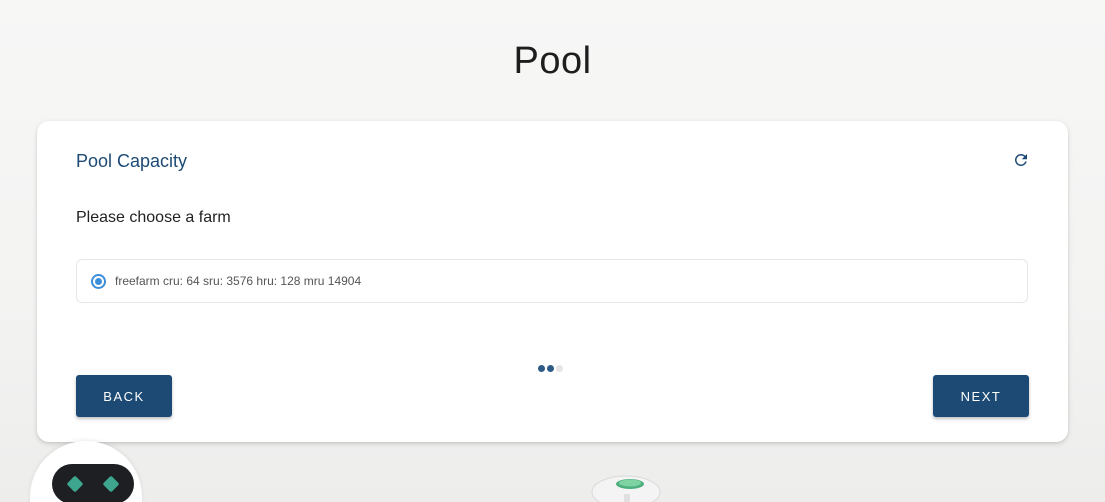  What do you see at coordinates (981, 396) in the screenshot?
I see `next-button: NEXT` at bounding box center [981, 396].